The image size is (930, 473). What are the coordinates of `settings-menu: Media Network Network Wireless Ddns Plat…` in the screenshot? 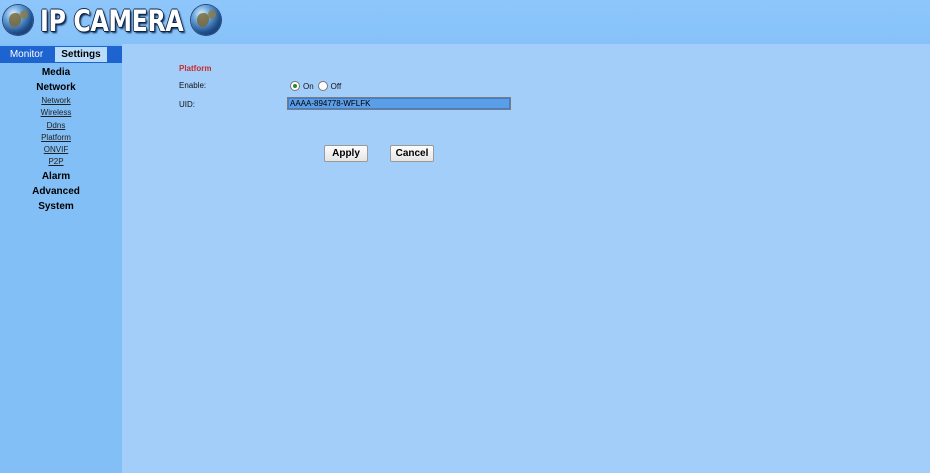 It's located at (56, 139).